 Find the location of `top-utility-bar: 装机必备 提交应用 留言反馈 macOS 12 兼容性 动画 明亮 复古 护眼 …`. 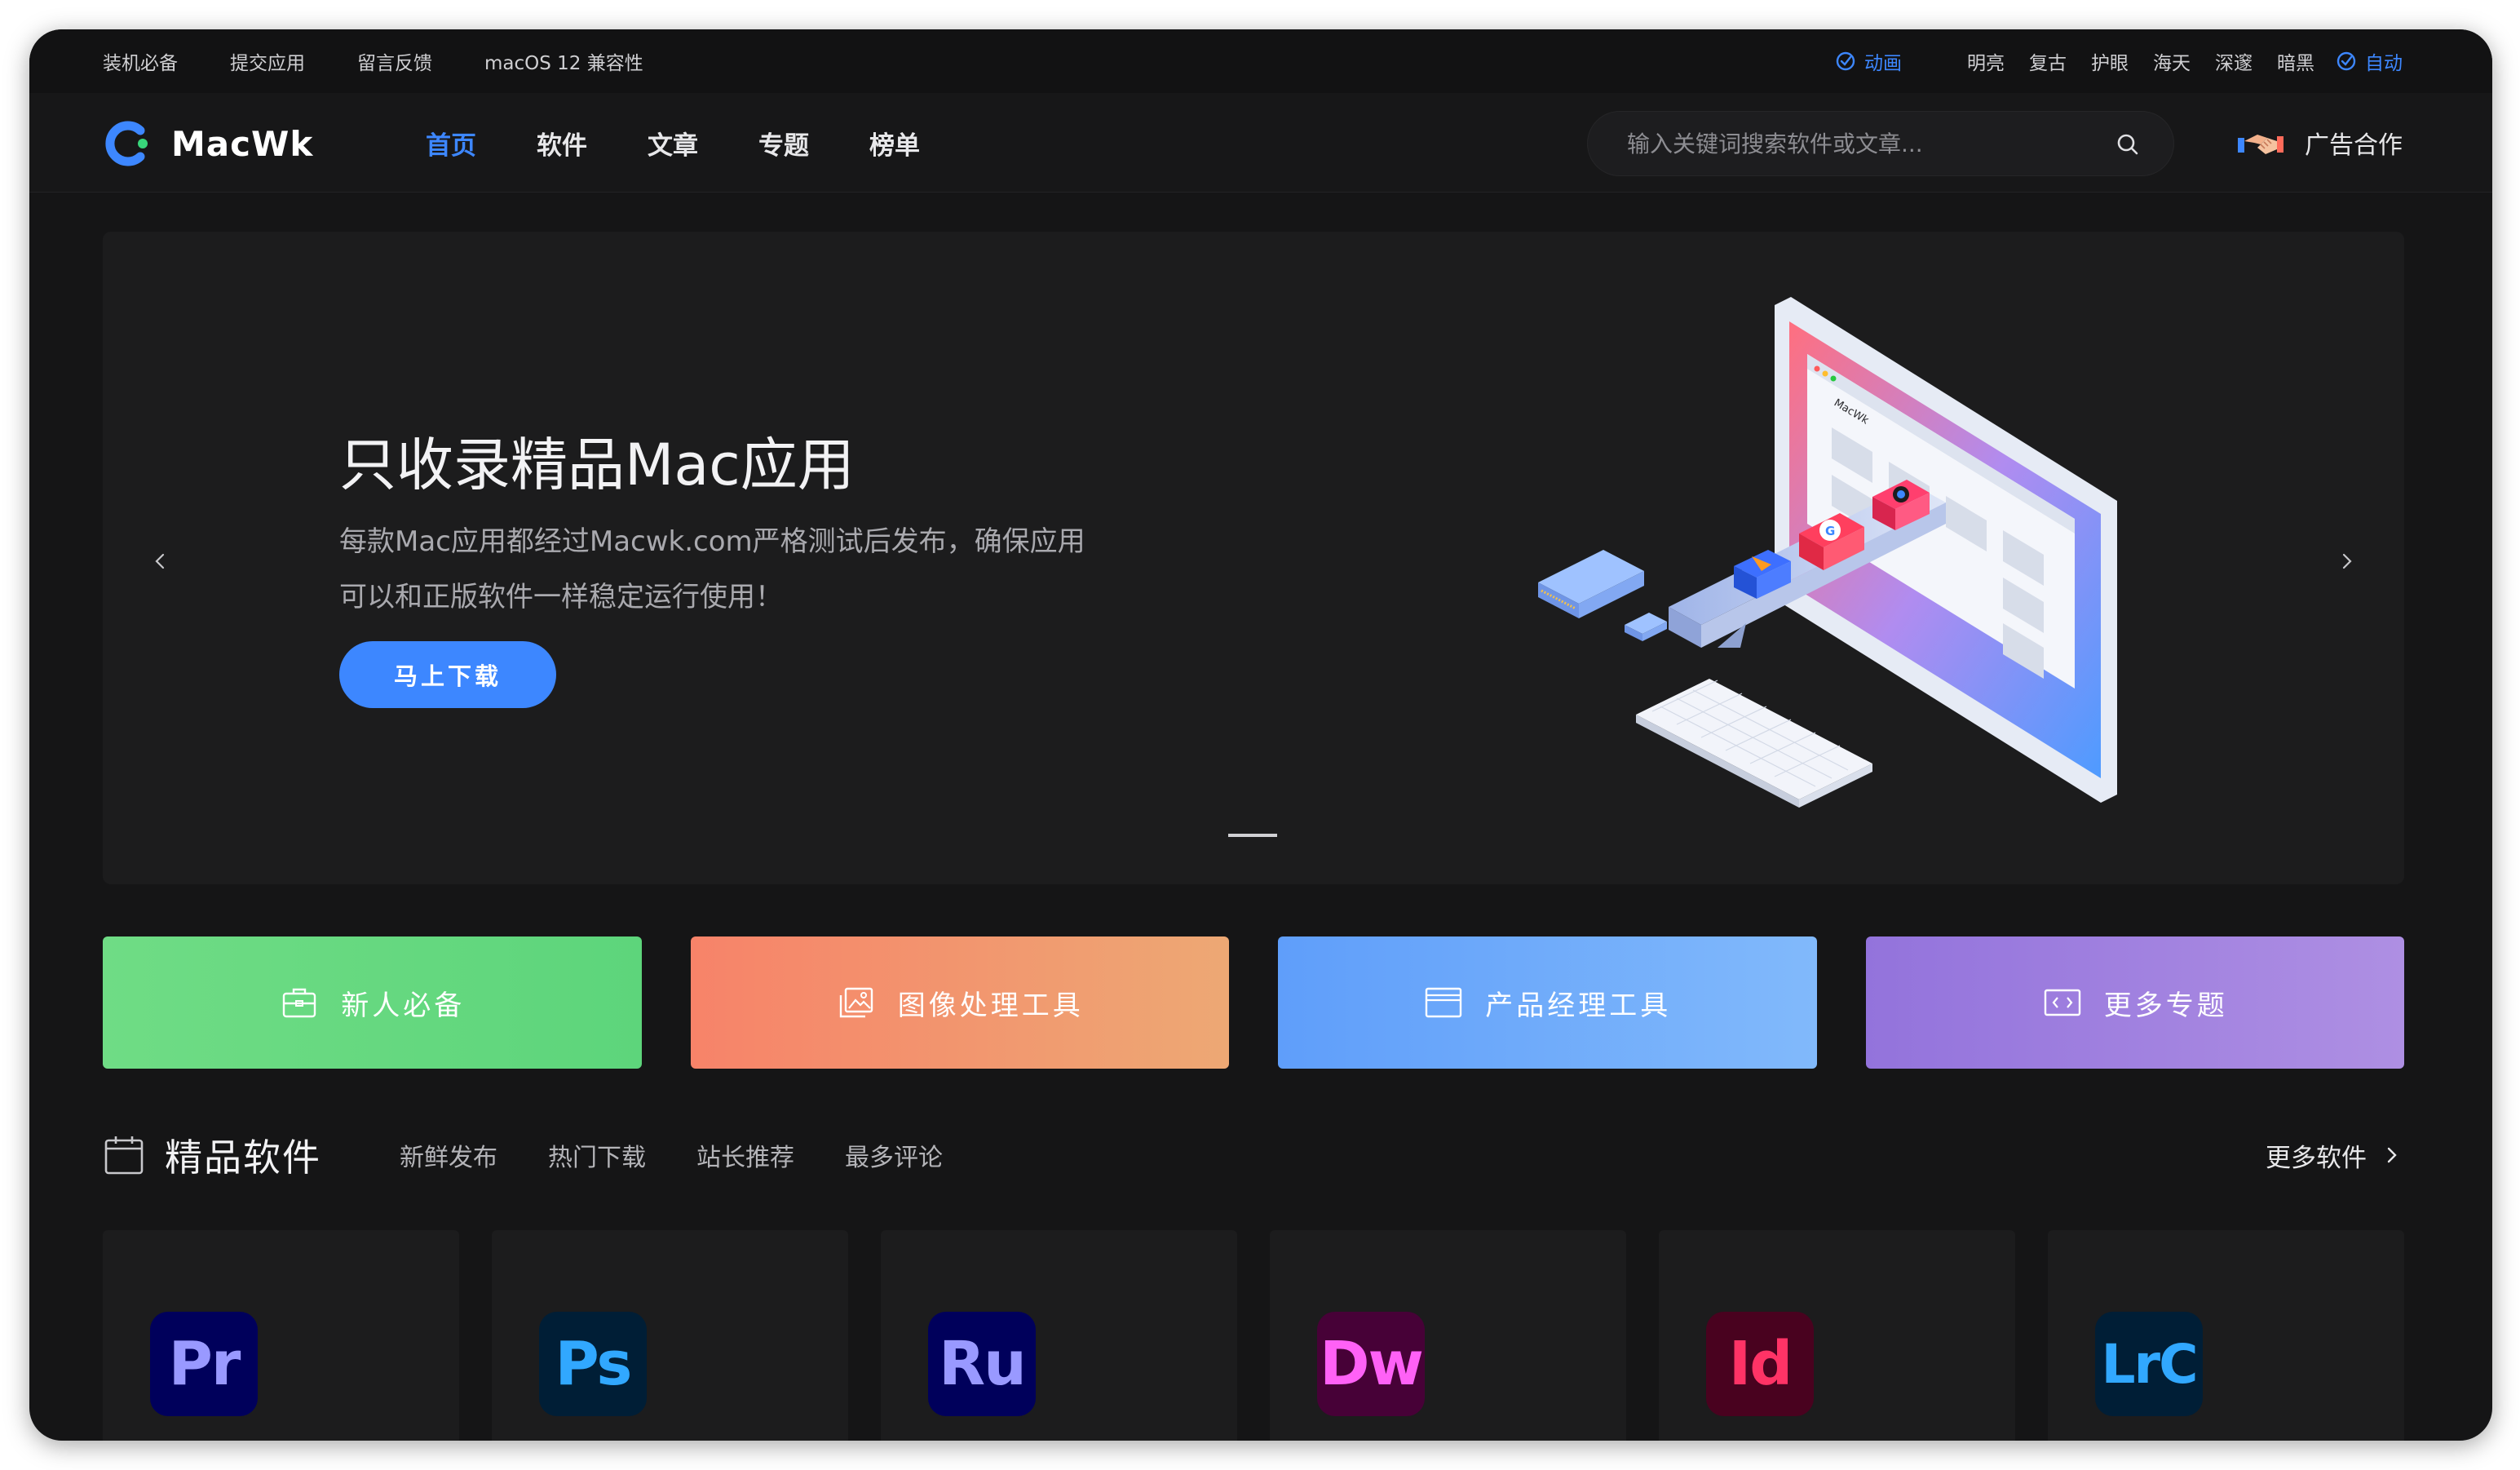

top-utility-bar: 装机必备 提交应用 留言反馈 macOS 12 兼容性 动画 明亮 复古 护眼 … is located at coordinates (1260, 61).